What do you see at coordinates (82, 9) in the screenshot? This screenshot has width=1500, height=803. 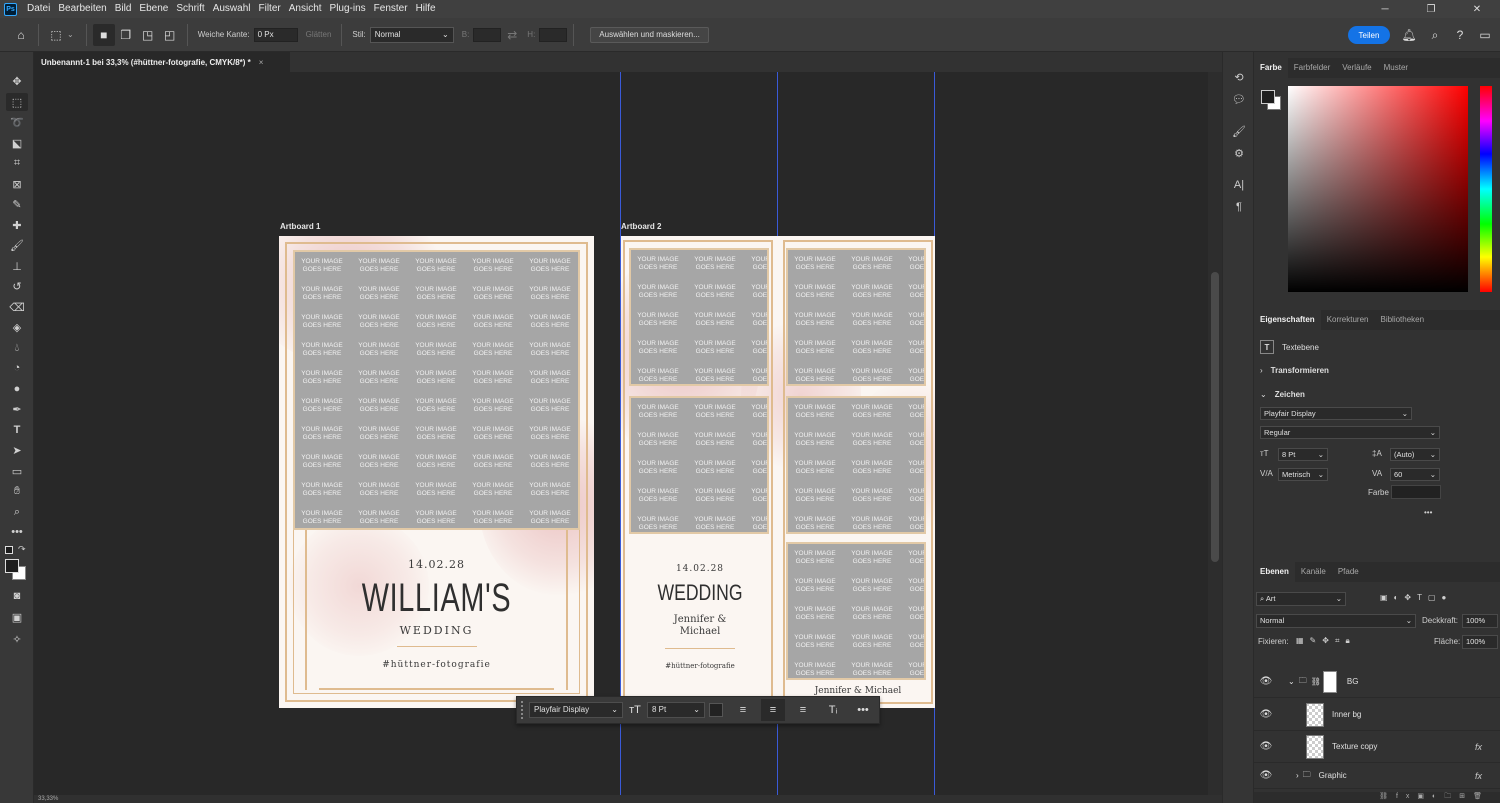 I see `menu-bearbeiten: Bearbeiten` at bounding box center [82, 9].